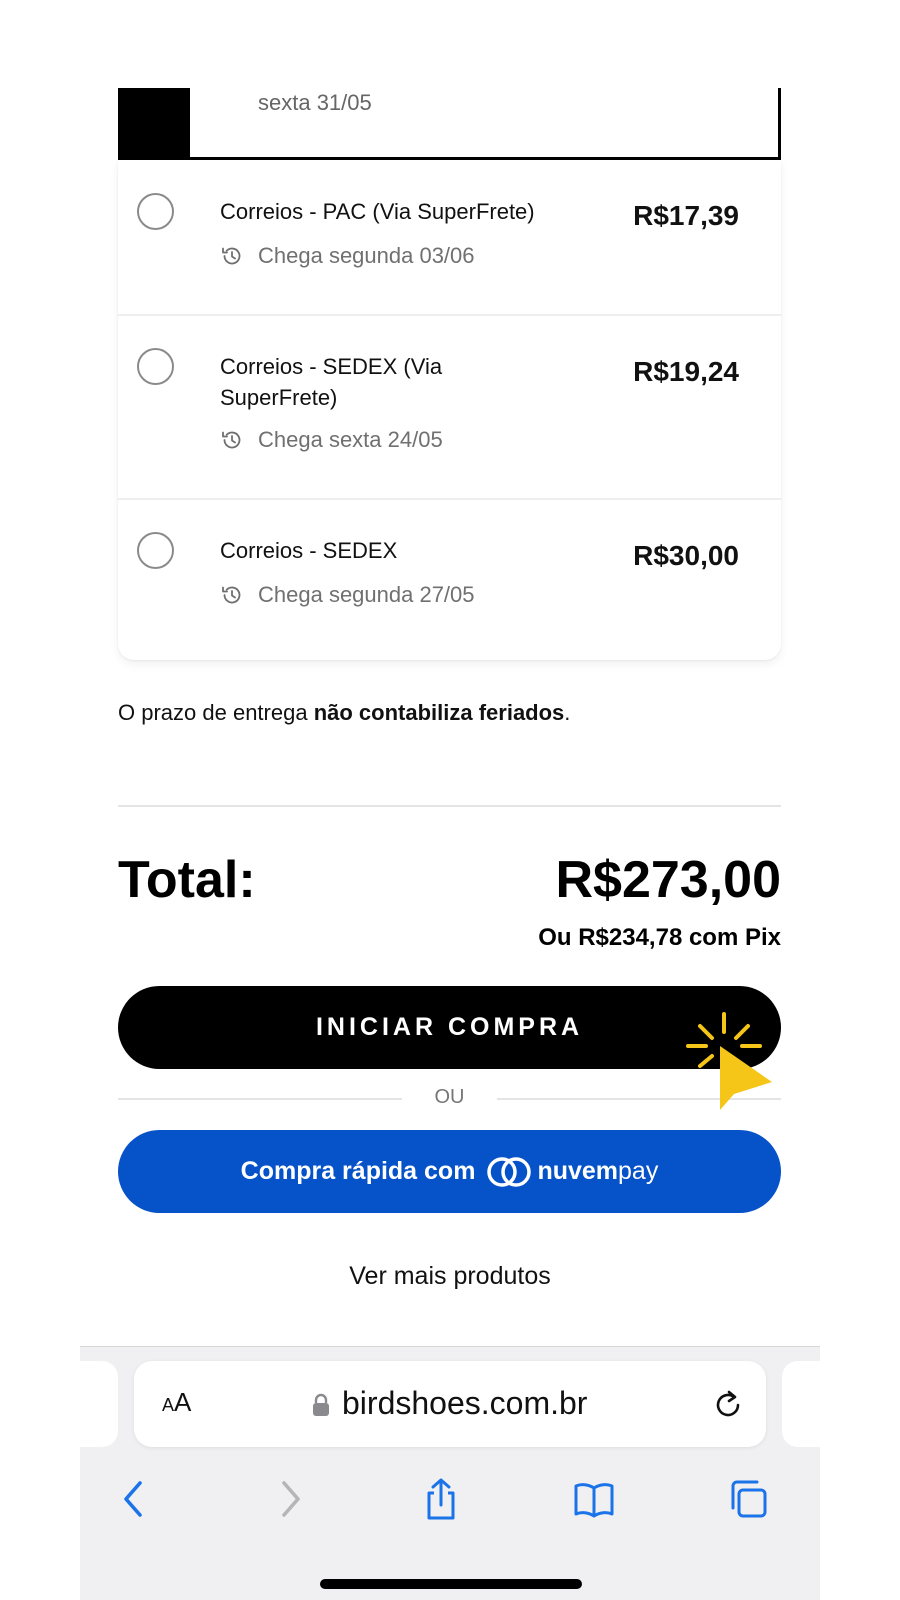 The width and height of the screenshot is (900, 1600). I want to click on bookmarks-button, so click(594, 1499).